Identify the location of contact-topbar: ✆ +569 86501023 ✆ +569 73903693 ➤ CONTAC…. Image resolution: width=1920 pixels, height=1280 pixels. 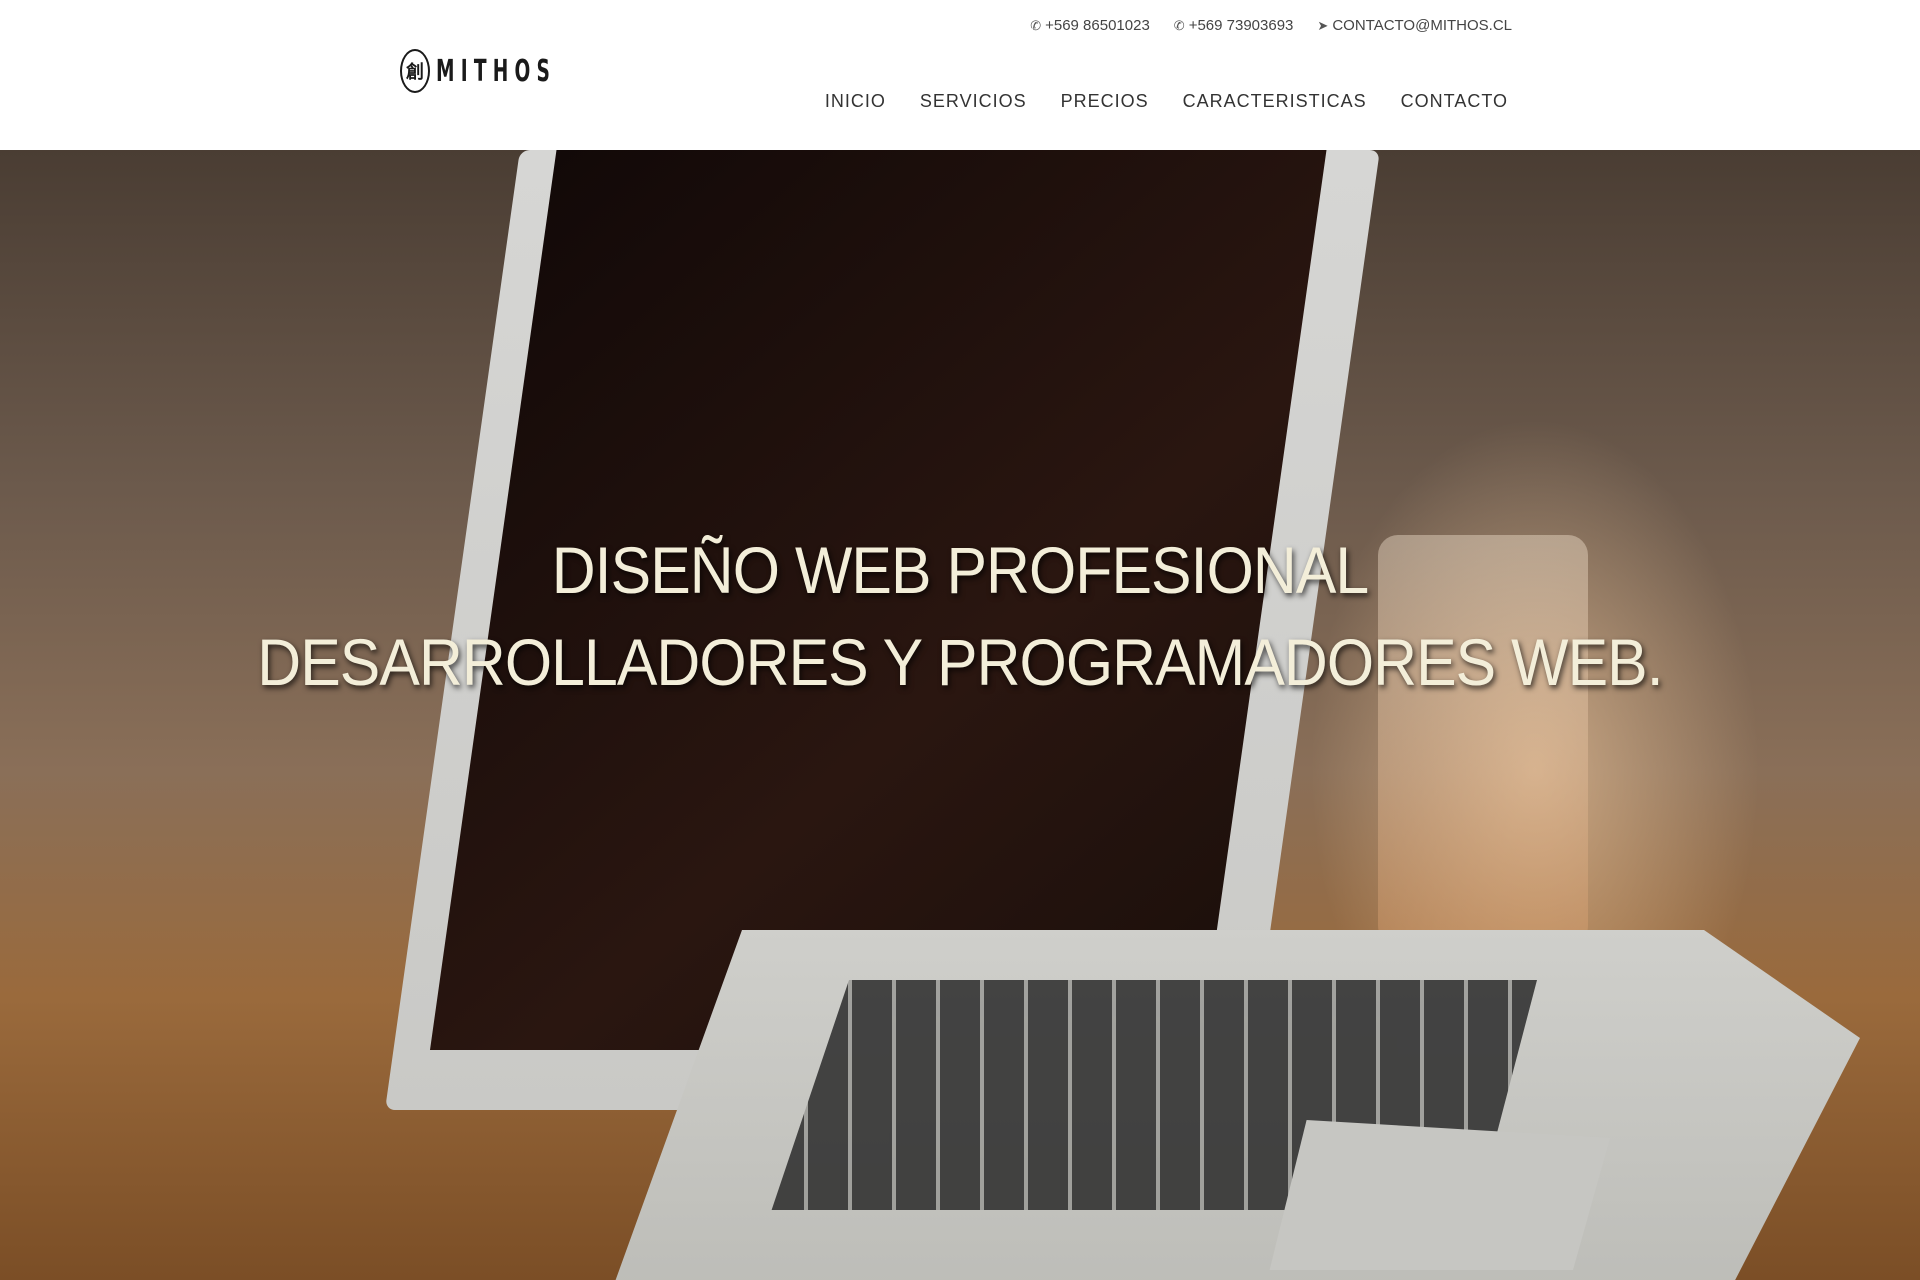
(1271, 25).